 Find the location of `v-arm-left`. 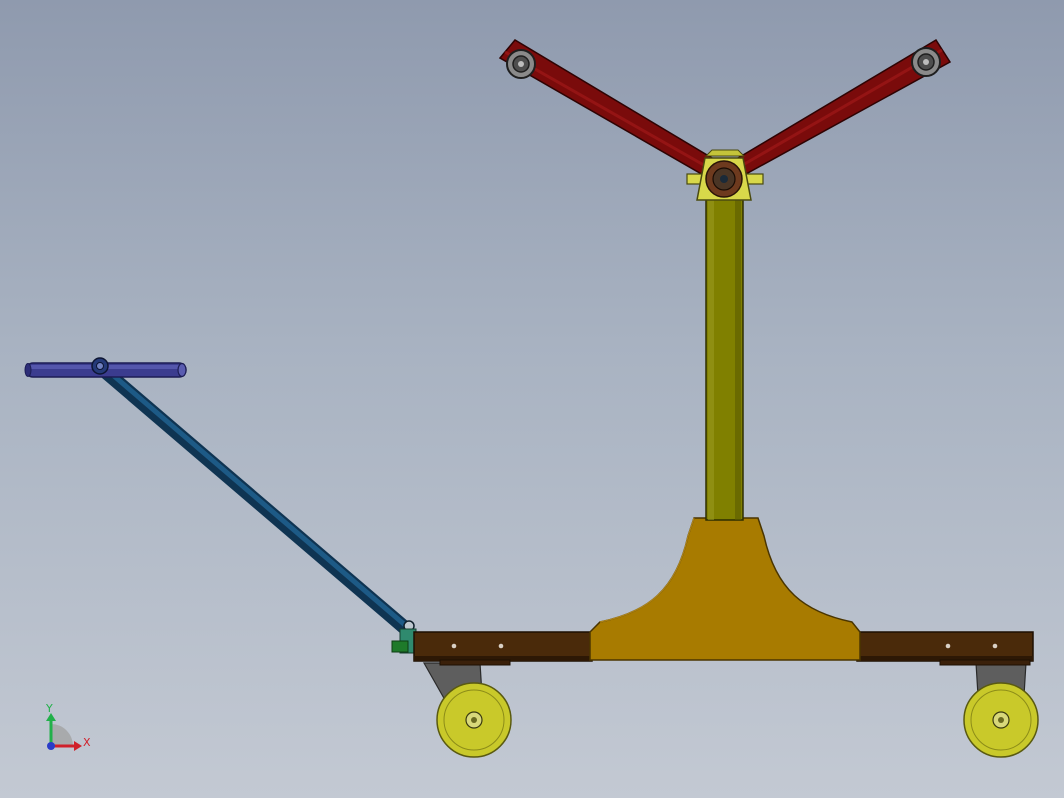

v-arm-left is located at coordinates (605, 108).